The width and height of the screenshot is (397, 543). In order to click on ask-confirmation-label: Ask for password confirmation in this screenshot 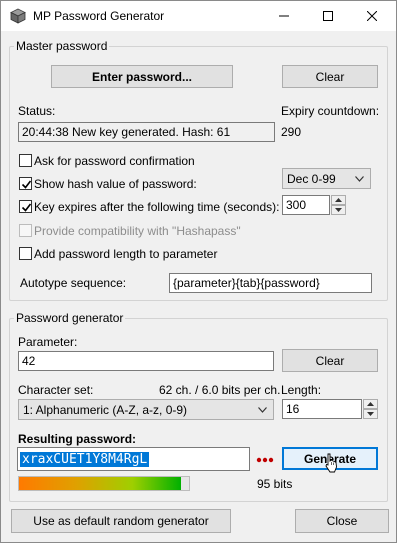, I will do `click(114, 161)`.